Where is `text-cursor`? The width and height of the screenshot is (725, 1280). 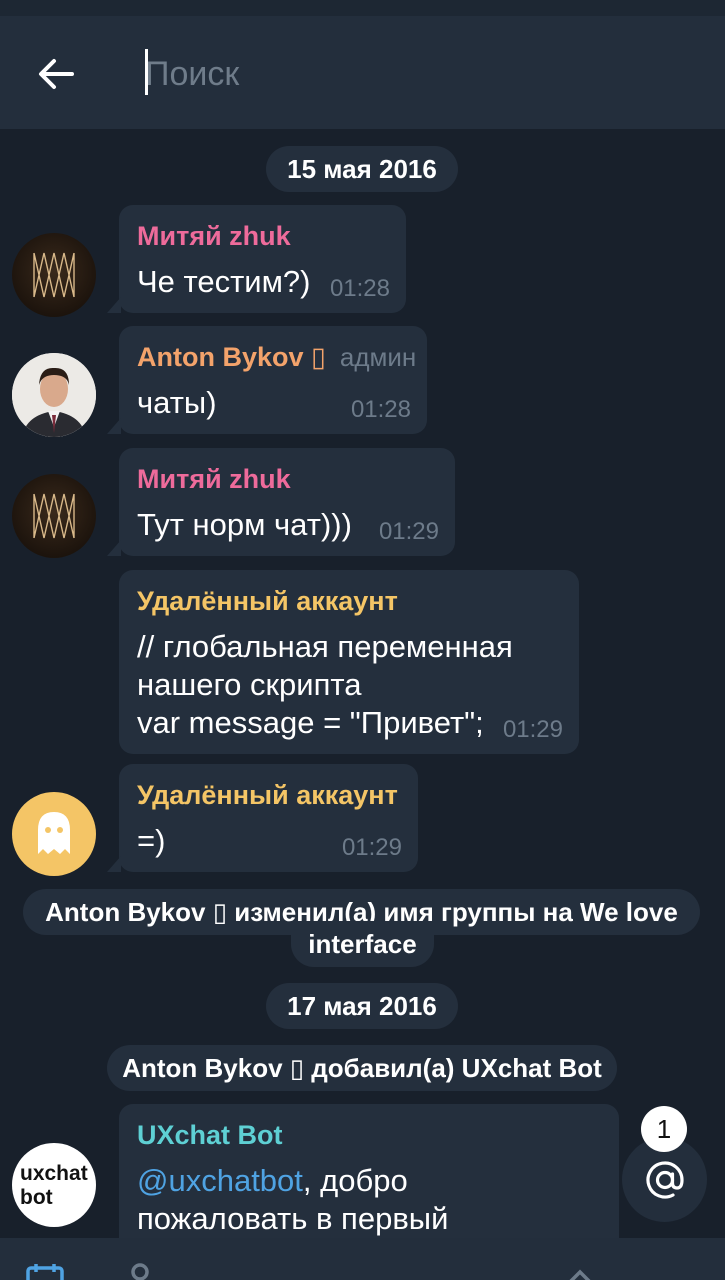 text-cursor is located at coordinates (146, 72).